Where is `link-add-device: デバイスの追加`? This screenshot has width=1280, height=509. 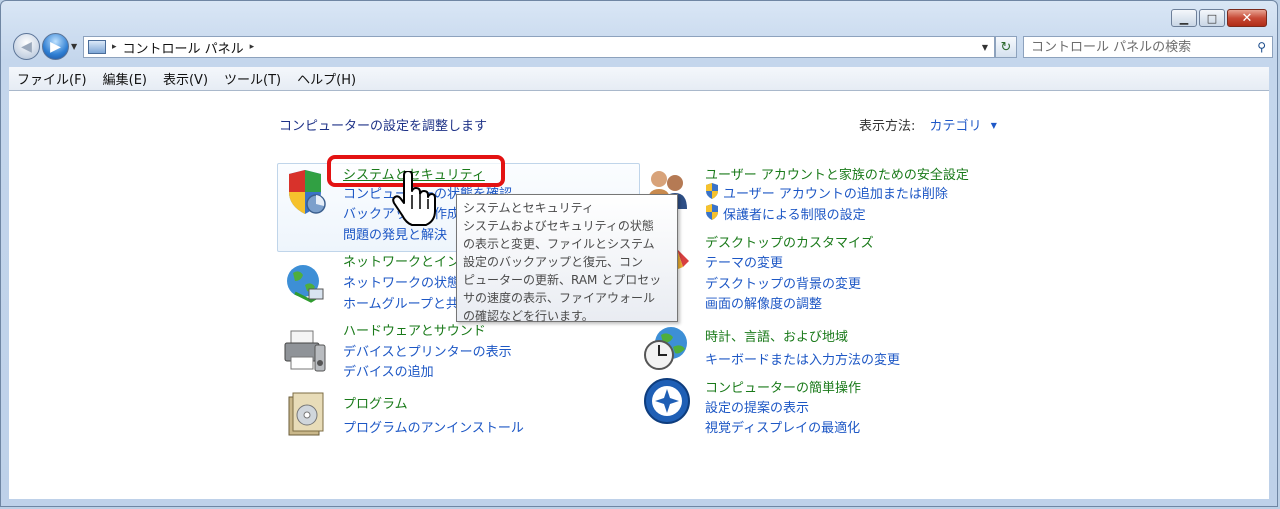 link-add-device: デバイスの追加 is located at coordinates (388, 370).